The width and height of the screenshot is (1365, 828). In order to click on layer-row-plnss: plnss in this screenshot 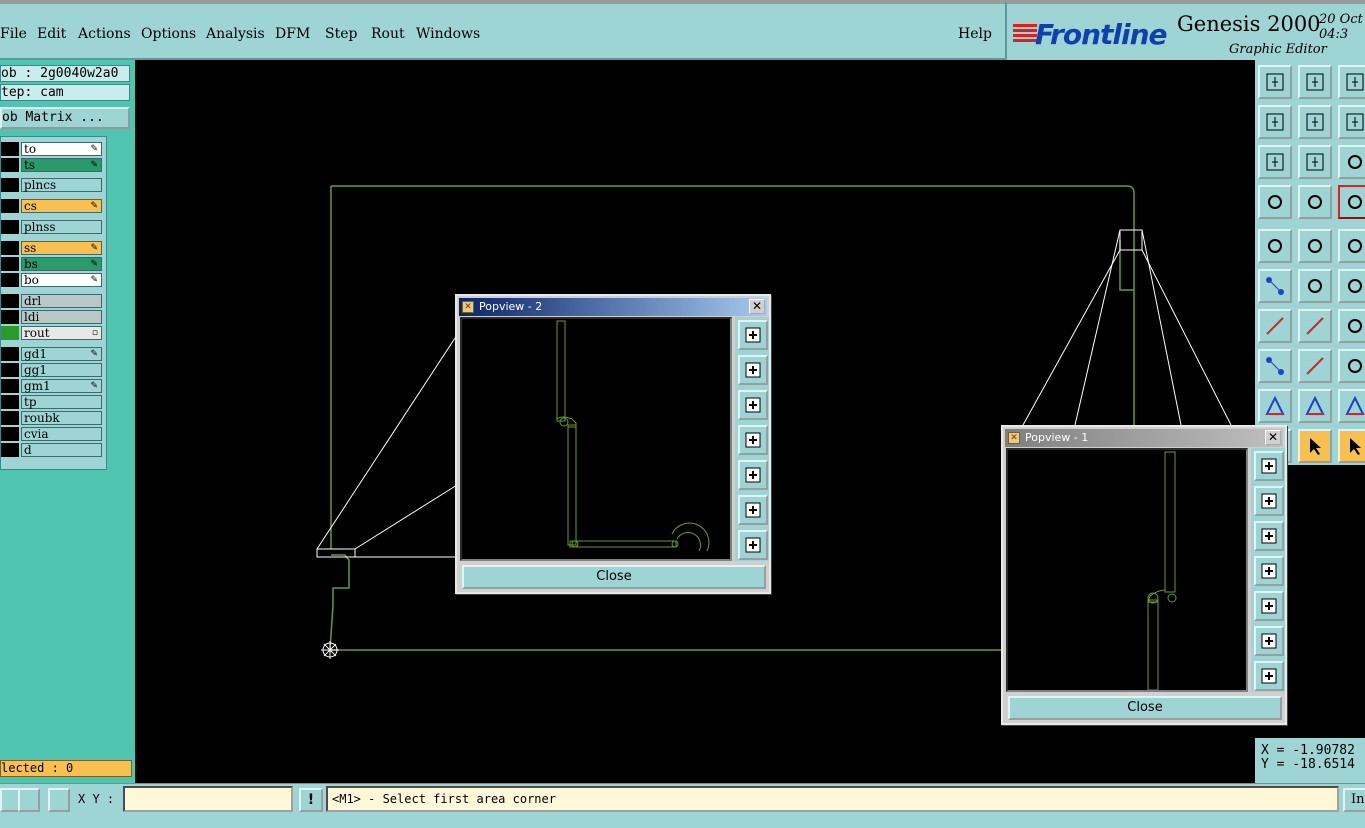, I will do `click(52, 227)`.